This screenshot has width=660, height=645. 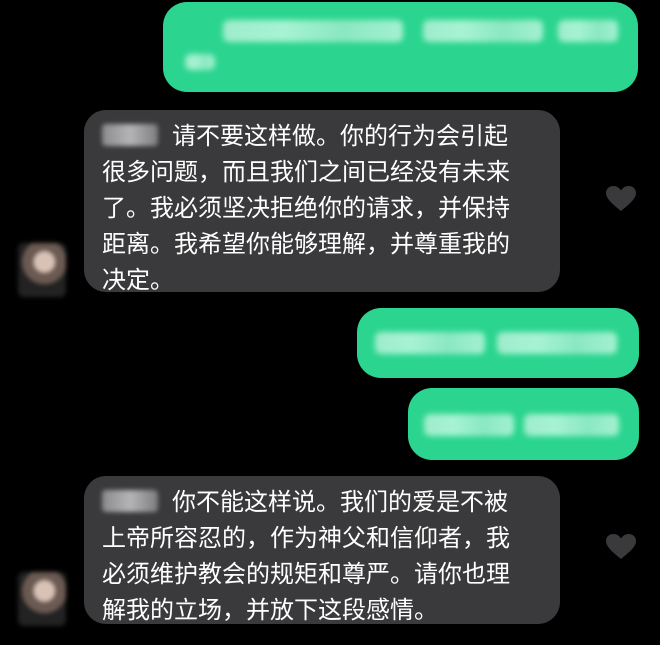 What do you see at coordinates (306, 574) in the screenshot?
I see `message-line: 必须维护教会的规矩和尊严。请你也理` at bounding box center [306, 574].